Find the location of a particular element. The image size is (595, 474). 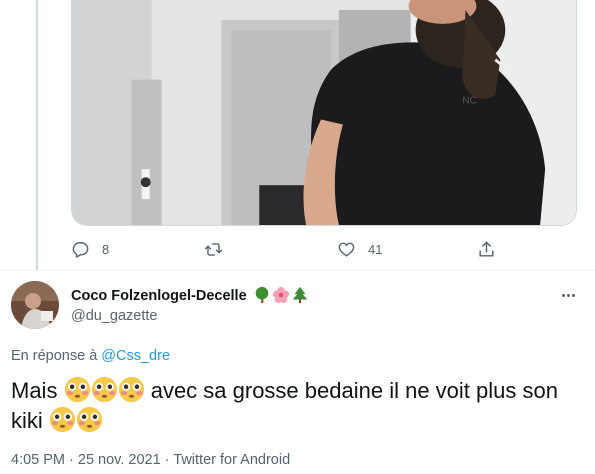

hibiscus-emoji is located at coordinates (281, 295).